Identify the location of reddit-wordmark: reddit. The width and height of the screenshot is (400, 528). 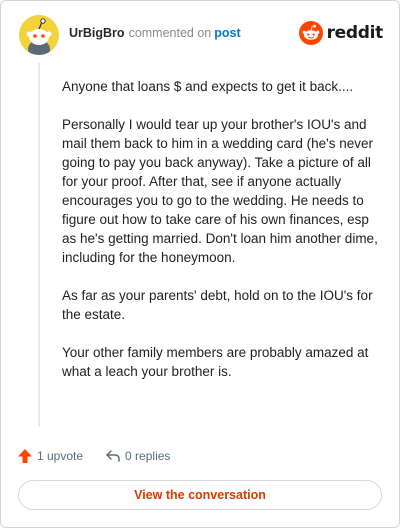
(355, 33).